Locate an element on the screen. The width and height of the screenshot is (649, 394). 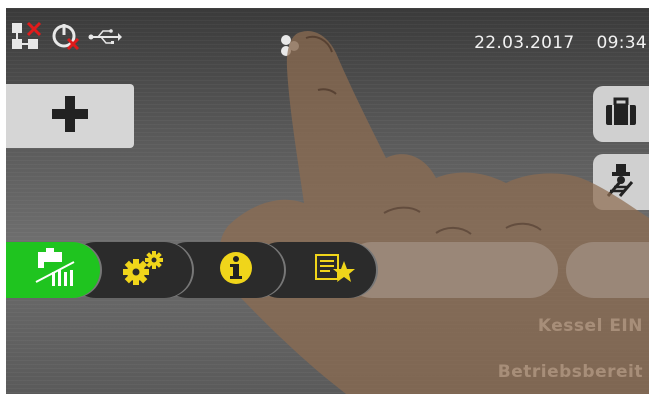
gears-icon is located at coordinates (144, 270).